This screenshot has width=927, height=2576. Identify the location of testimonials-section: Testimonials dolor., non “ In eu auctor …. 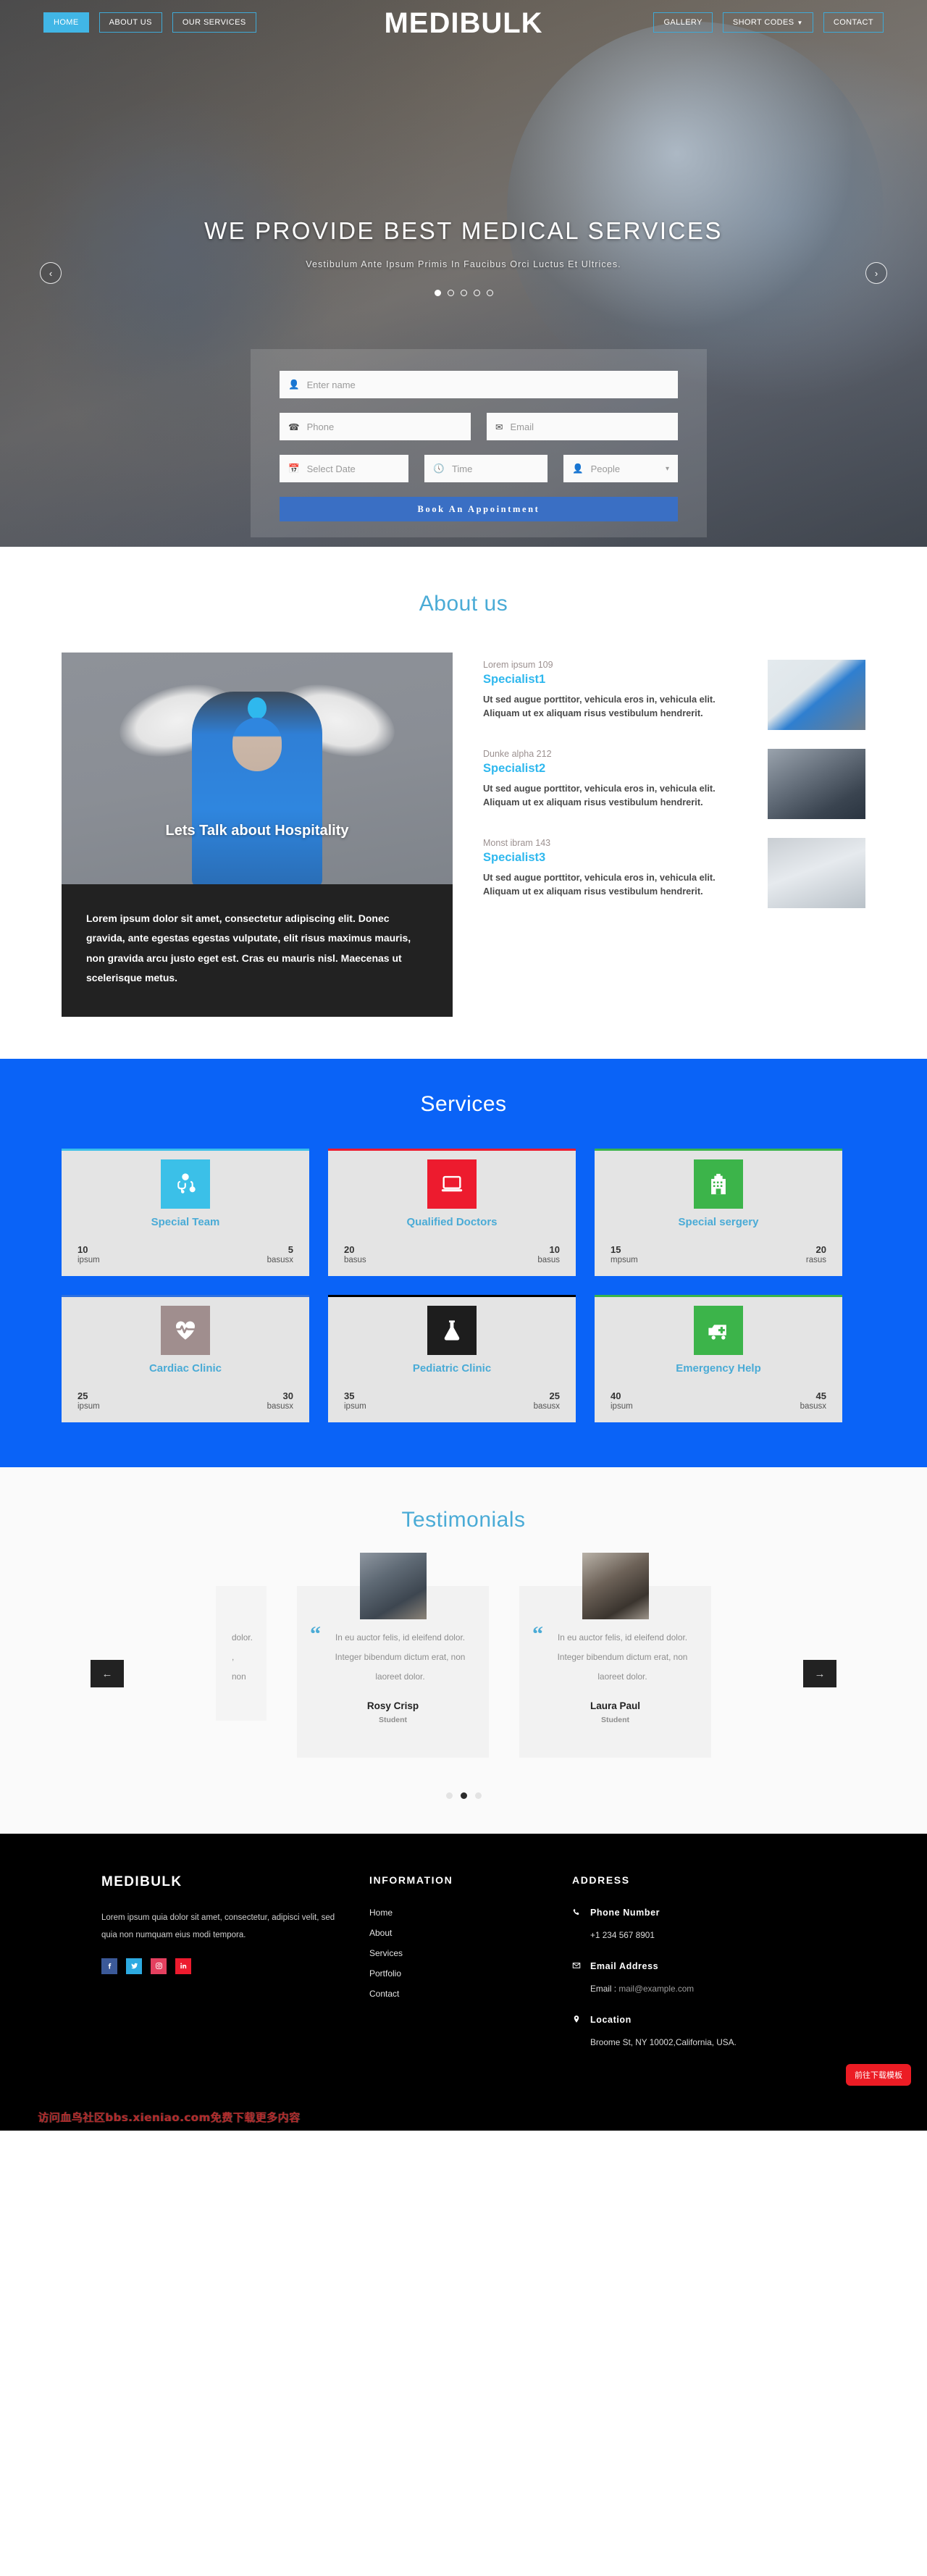
(463, 1650).